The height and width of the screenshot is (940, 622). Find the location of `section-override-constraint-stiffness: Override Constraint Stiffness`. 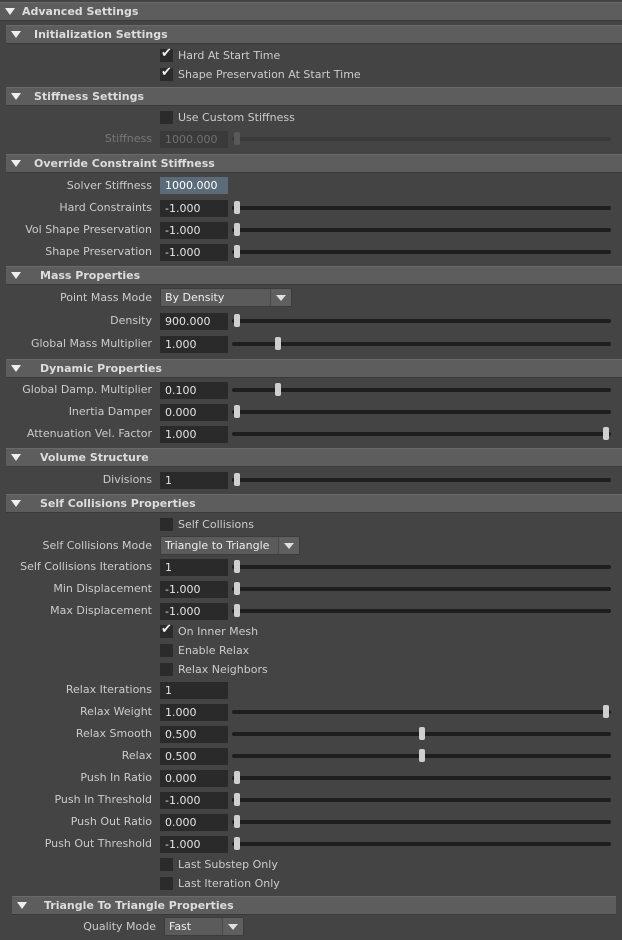

section-override-constraint-stiffness: Override Constraint Stiffness is located at coordinates (314, 163).